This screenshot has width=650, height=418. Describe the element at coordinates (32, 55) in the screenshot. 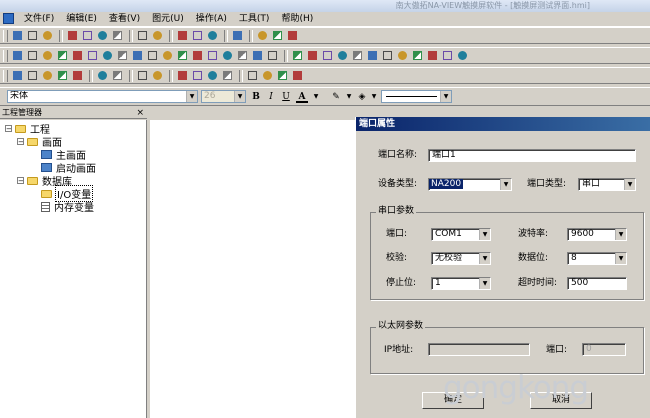

I see `line-icon` at that location.